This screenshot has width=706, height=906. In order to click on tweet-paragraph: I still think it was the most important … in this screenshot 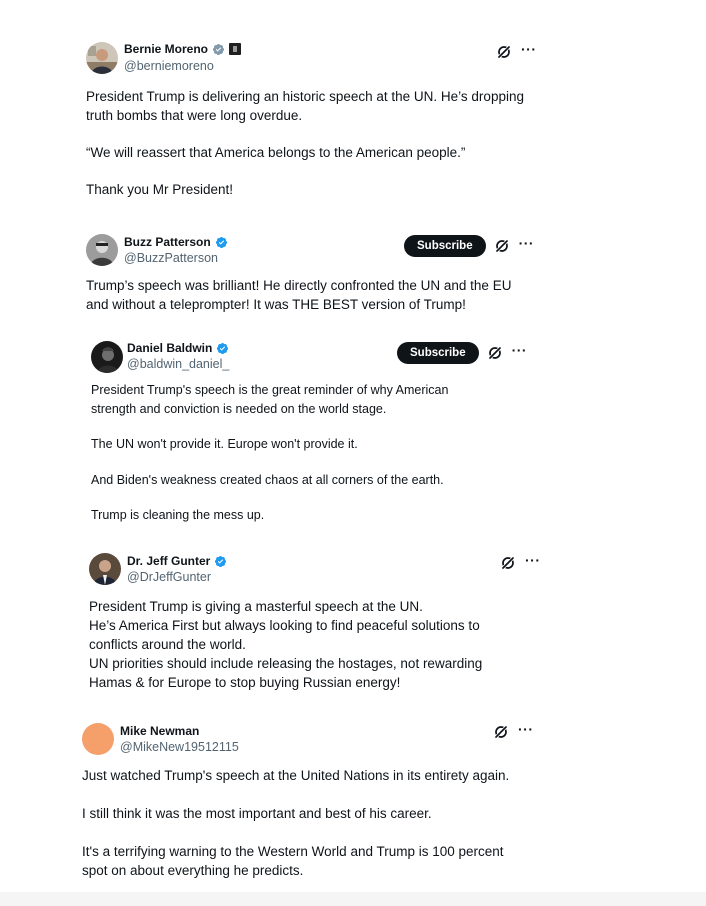, I will do `click(257, 813)`.